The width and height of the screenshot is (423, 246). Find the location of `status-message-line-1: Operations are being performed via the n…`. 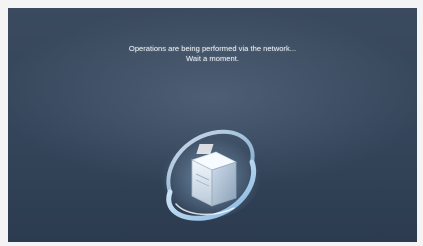

status-message-line-1: Operations are being performed via the n… is located at coordinates (212, 48).